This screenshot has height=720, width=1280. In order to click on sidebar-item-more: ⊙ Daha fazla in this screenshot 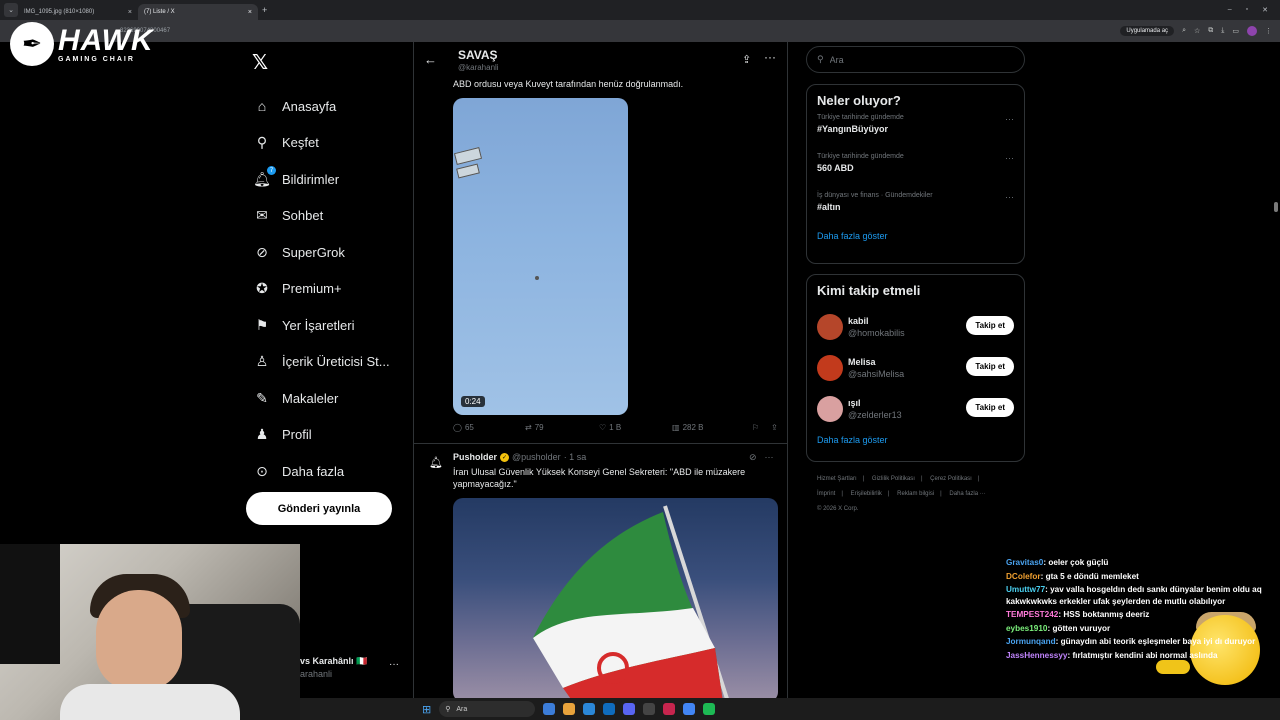, I will do `click(322, 471)`.